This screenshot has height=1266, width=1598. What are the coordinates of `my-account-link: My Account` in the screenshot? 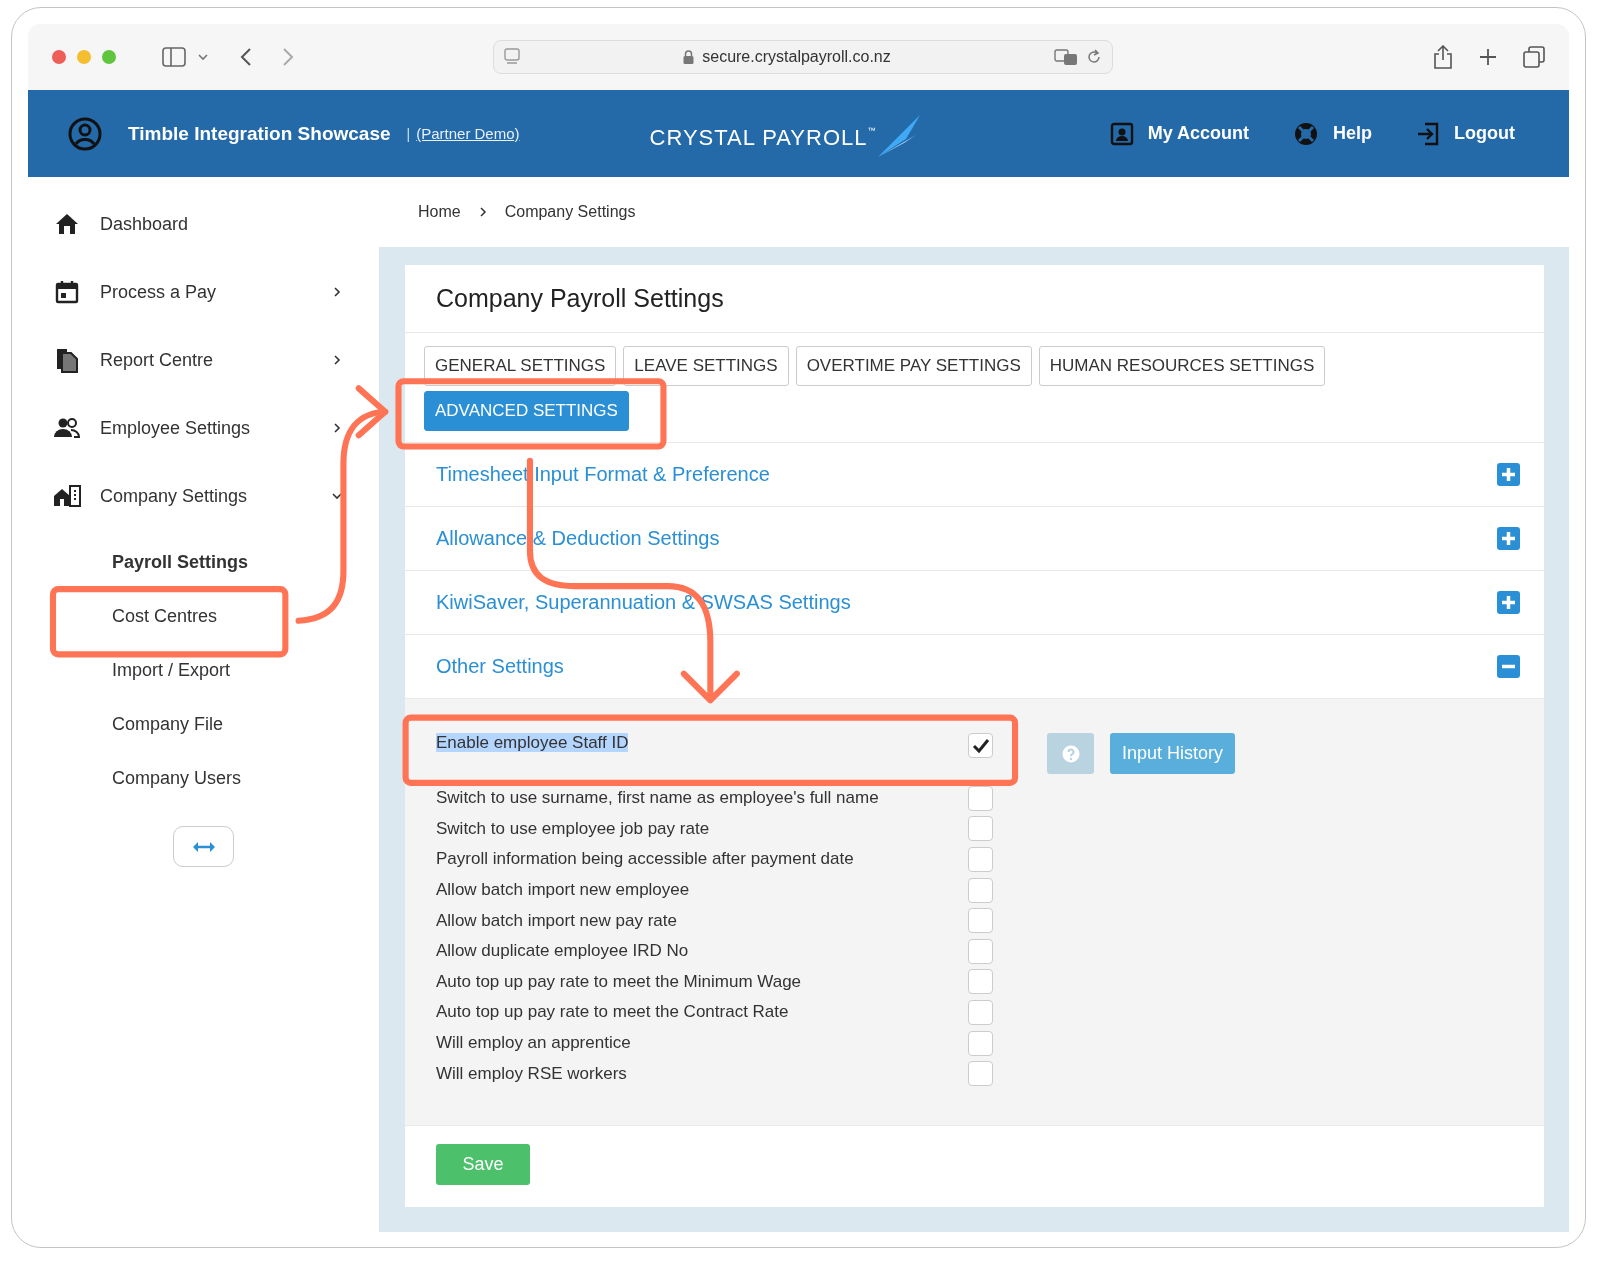 It's located at (1179, 133).